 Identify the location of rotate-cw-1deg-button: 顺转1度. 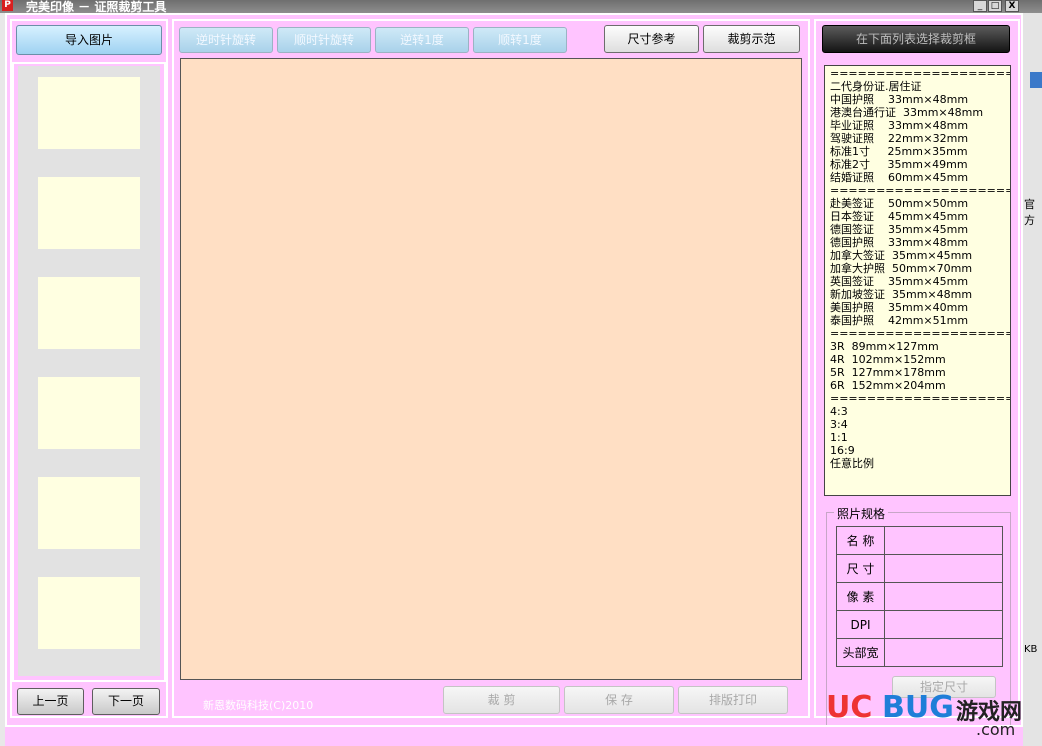
(520, 40).